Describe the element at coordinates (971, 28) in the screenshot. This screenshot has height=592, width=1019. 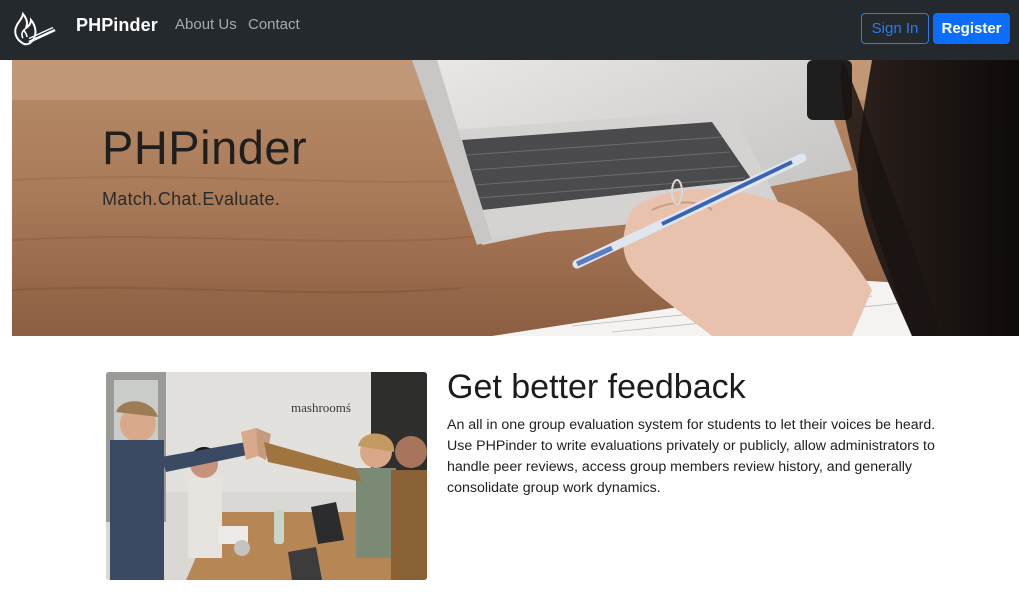
I see `register-button: Register` at that location.